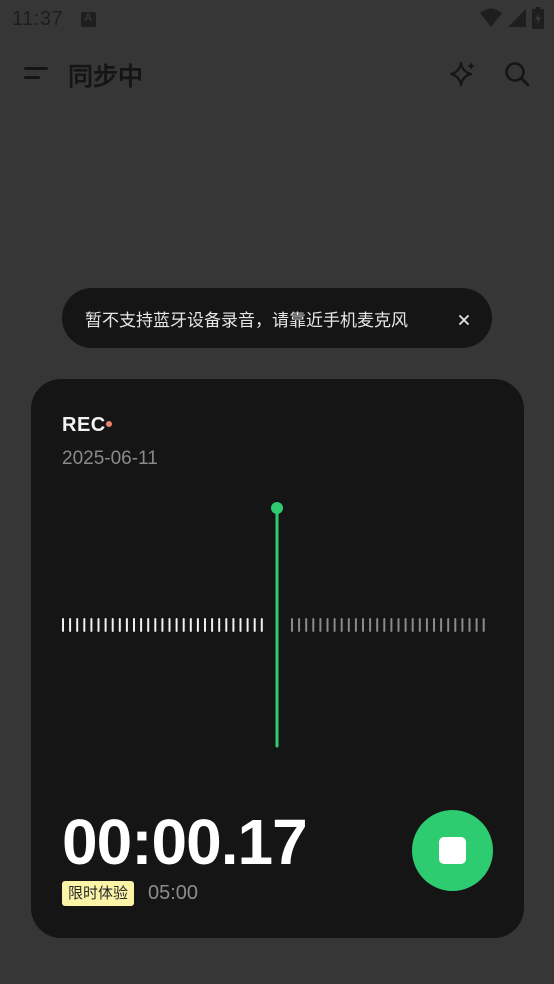 This screenshot has height=984, width=554. Describe the element at coordinates (246, 321) in the screenshot. I see `toast-message: 暂不支持蓝牙设备录音，请靠近手机麦克风` at that location.